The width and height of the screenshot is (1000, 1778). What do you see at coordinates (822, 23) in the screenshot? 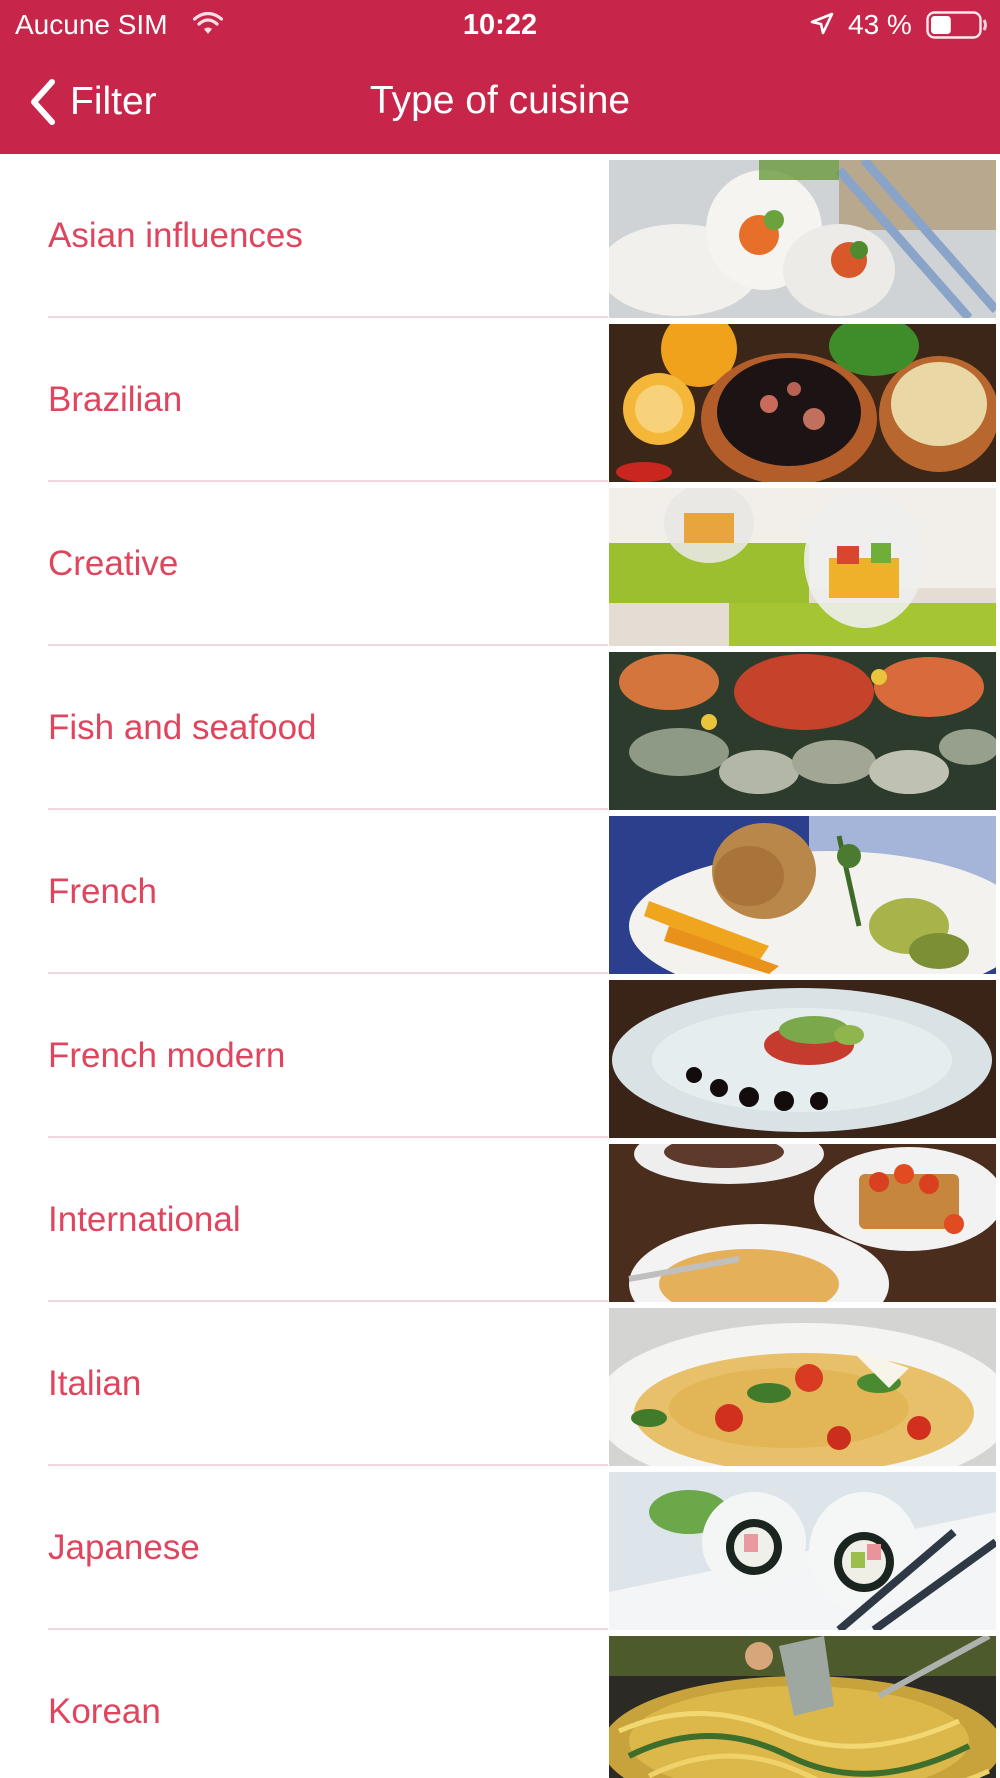
I see `location-arrow-icon` at bounding box center [822, 23].